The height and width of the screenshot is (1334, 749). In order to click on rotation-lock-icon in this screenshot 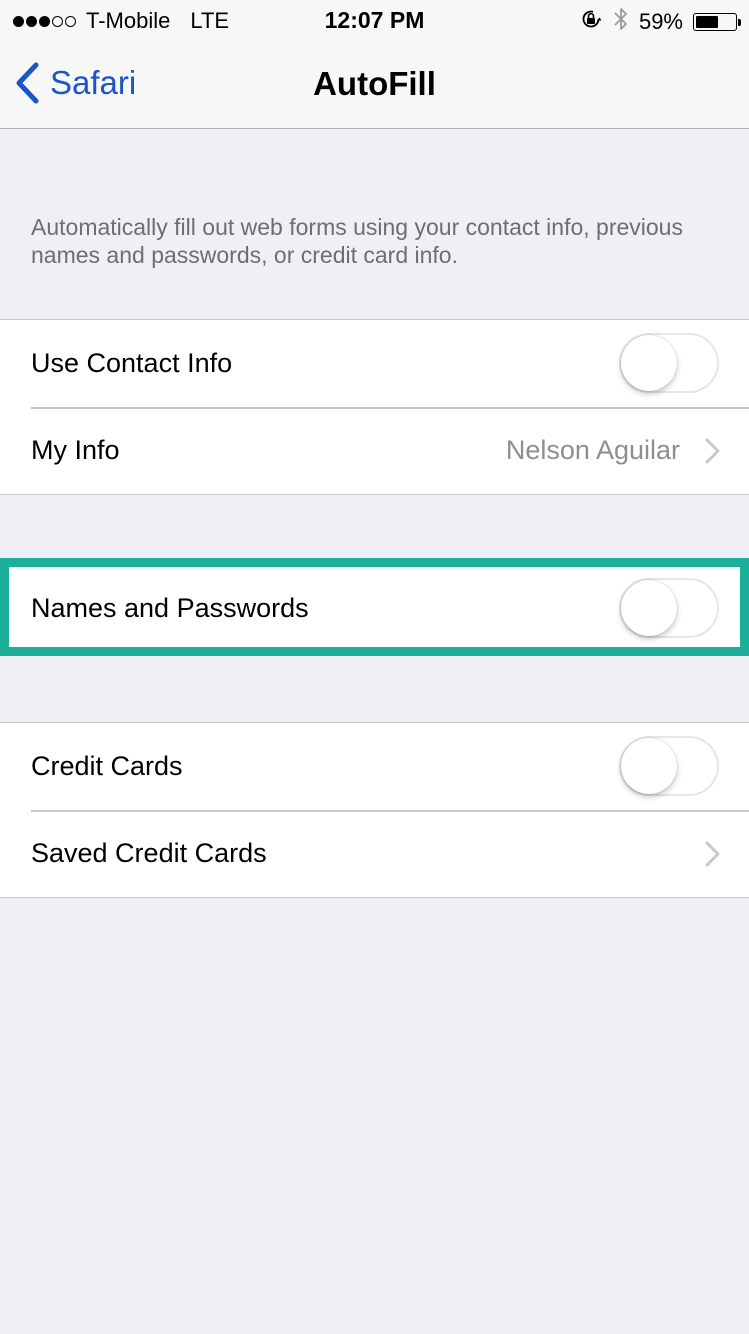, I will do `click(591, 22)`.